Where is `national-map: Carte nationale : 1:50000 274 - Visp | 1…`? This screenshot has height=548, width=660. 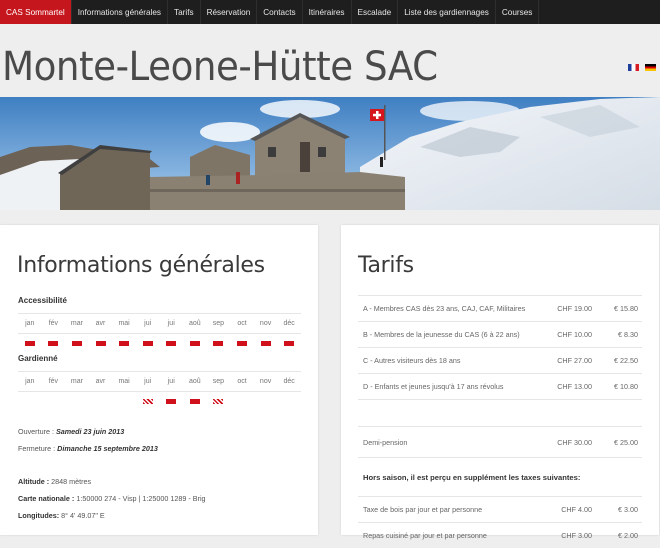
national-map: Carte nationale : 1:50000 274 - Visp | 1… is located at coordinates (112, 498).